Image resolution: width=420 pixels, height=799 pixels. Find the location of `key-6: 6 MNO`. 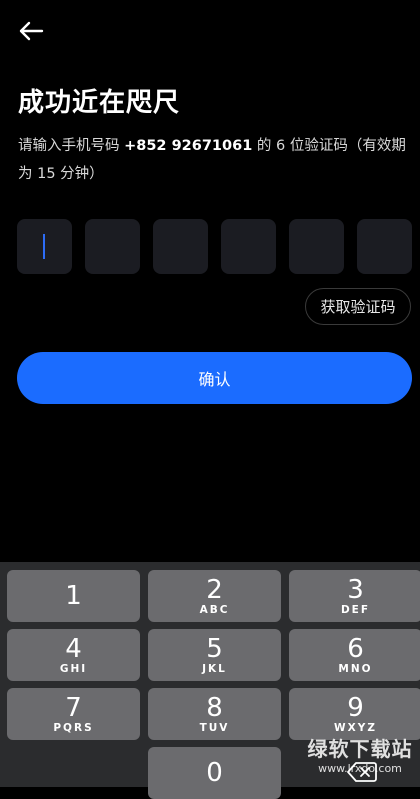

key-6: 6 MNO is located at coordinates (354, 655).